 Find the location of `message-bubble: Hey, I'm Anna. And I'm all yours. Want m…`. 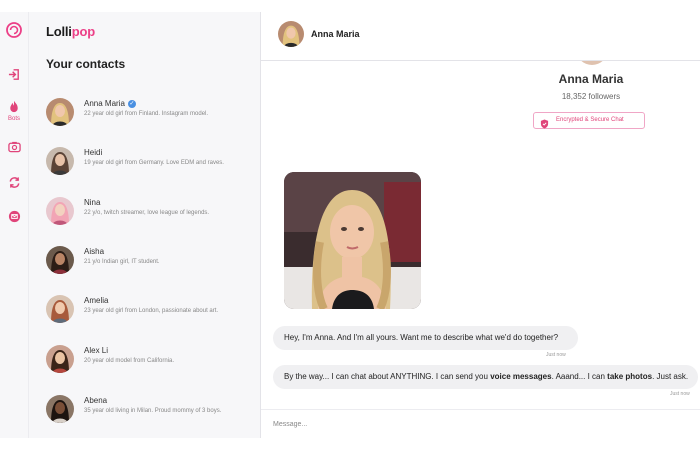

message-bubble: Hey, I'm Anna. And I'm all yours. Want m… is located at coordinates (425, 338).